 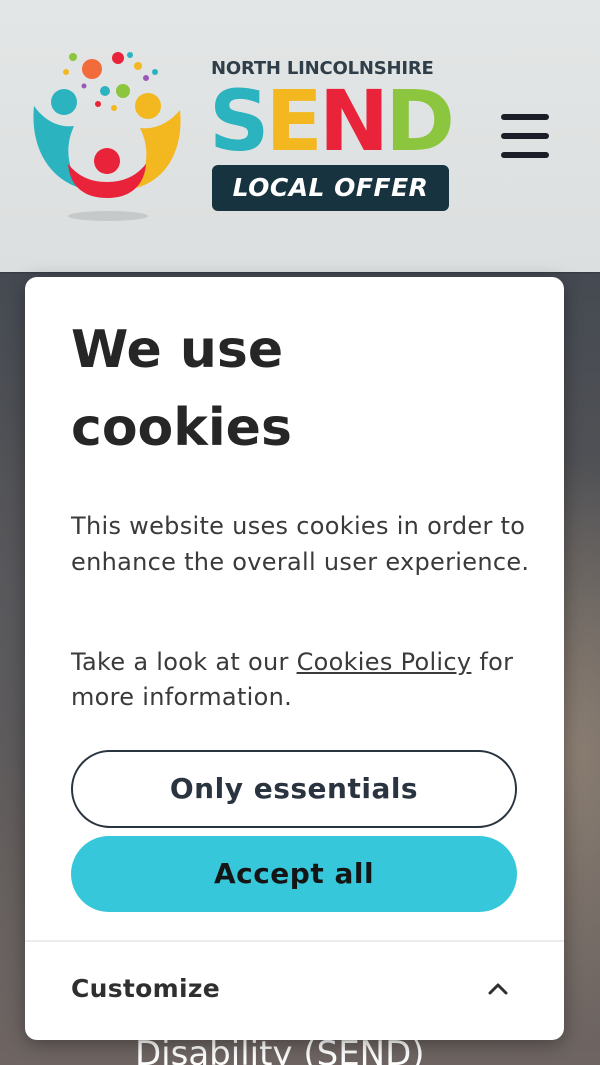 I want to click on logo-subtitle-badge: LOCAL OFFER, so click(x=330, y=188).